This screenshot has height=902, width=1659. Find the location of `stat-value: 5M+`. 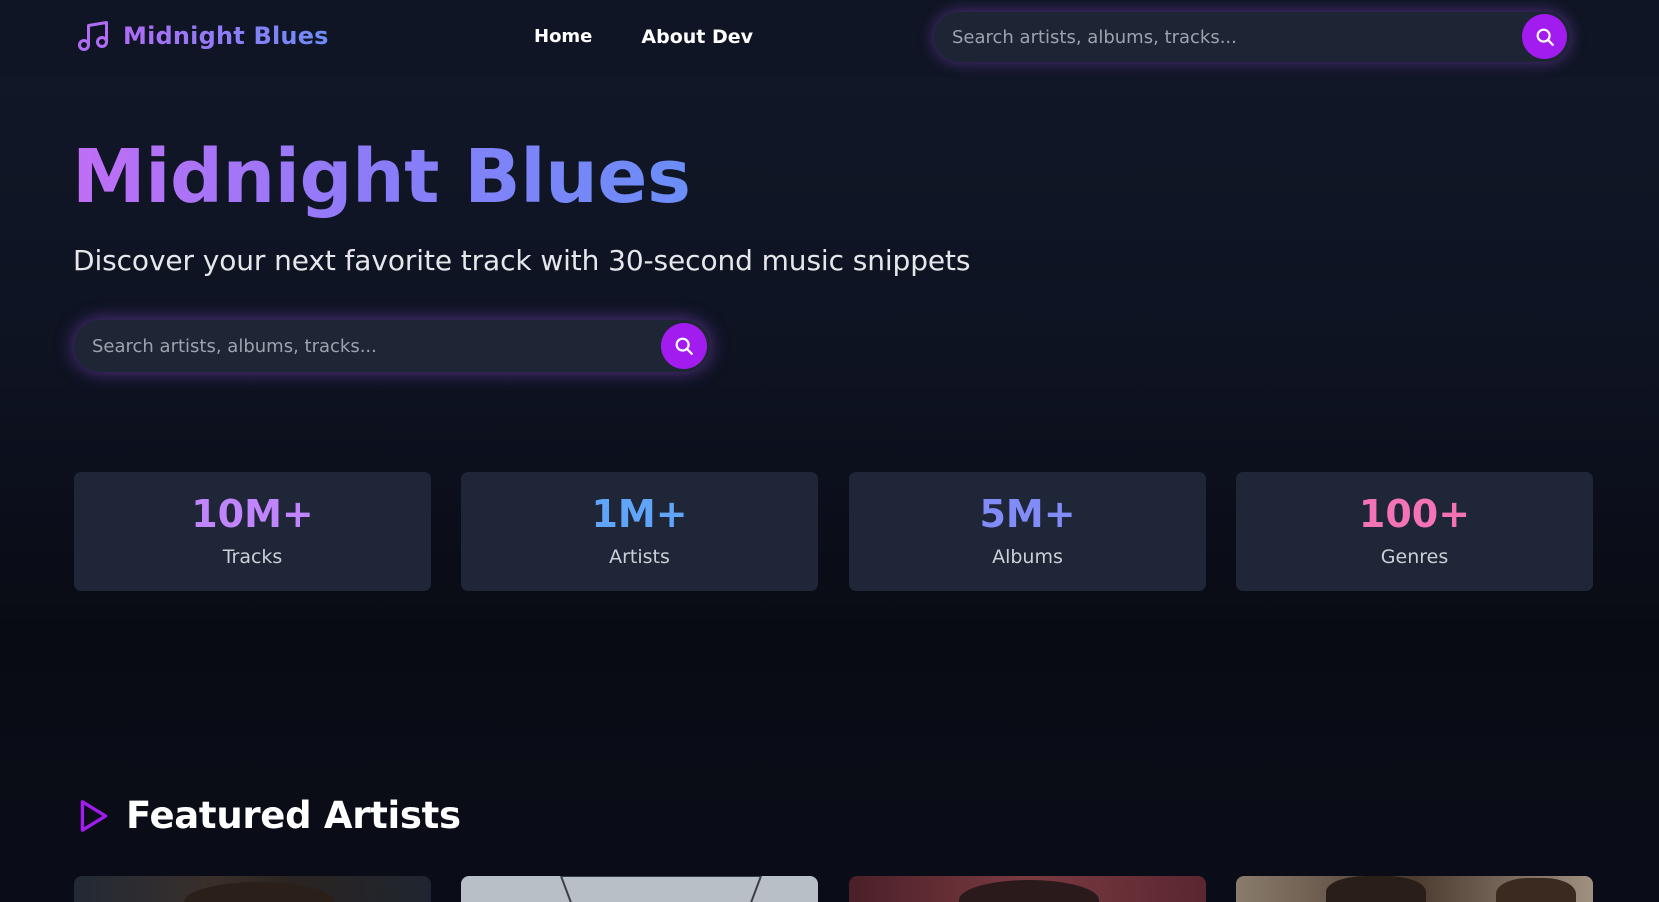

stat-value: 5M+ is located at coordinates (1027, 514).